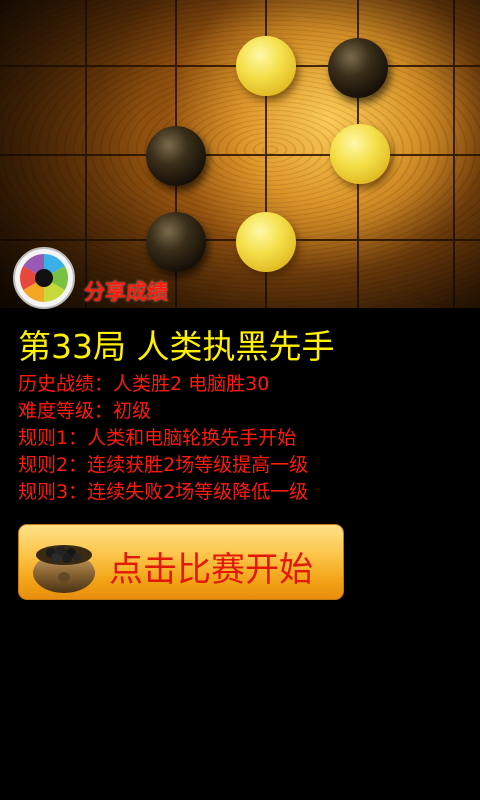  Describe the element at coordinates (64, 569) in the screenshot. I see `go-stone-bowl-icon` at that location.